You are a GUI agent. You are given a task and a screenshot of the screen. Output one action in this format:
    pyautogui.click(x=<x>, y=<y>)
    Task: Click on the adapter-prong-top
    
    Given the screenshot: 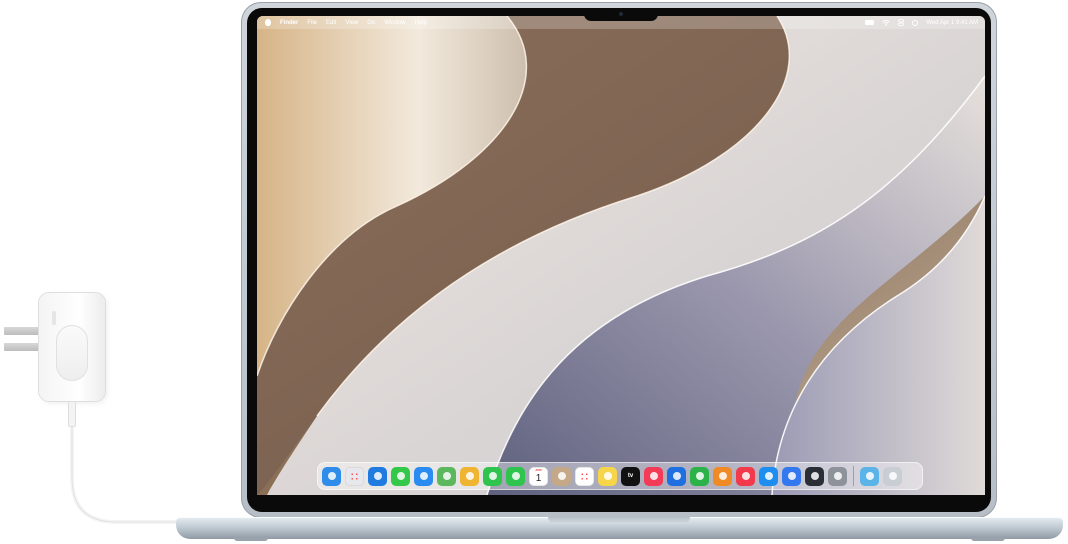 What is the action you would take?
    pyautogui.click(x=22, y=331)
    